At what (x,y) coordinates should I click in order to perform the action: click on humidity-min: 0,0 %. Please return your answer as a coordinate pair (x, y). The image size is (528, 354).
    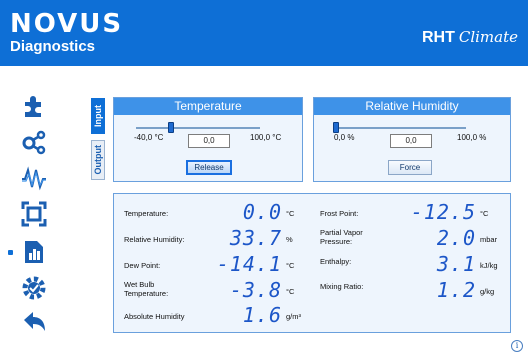
    Looking at the image, I should click on (344, 137).